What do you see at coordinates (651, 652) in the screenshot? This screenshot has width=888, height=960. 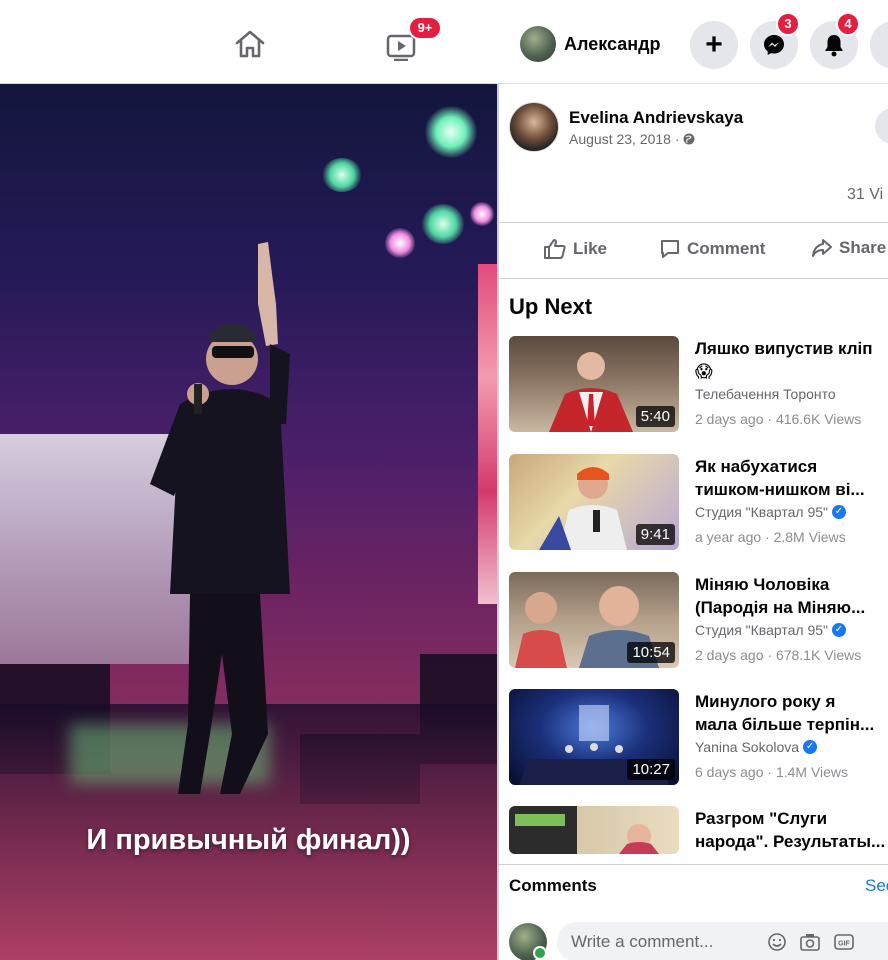 I see `video-duration: 10:54` at bounding box center [651, 652].